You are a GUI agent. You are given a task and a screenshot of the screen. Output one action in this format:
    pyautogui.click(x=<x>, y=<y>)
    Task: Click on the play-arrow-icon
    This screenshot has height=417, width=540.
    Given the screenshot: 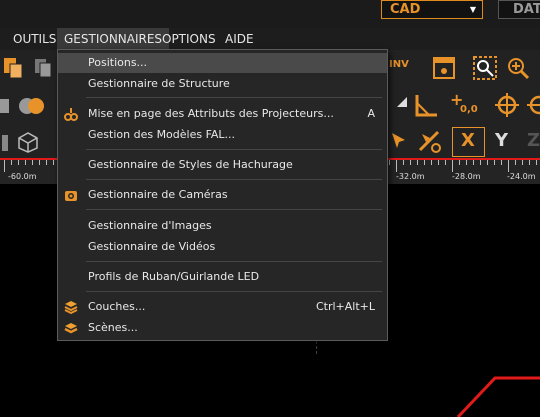 What is the action you would take?
    pyautogui.click(x=402, y=102)
    